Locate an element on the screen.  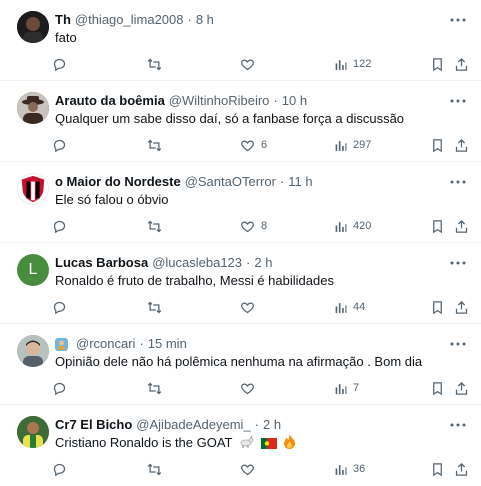
like-button: 8 is located at coordinates (253, 226).